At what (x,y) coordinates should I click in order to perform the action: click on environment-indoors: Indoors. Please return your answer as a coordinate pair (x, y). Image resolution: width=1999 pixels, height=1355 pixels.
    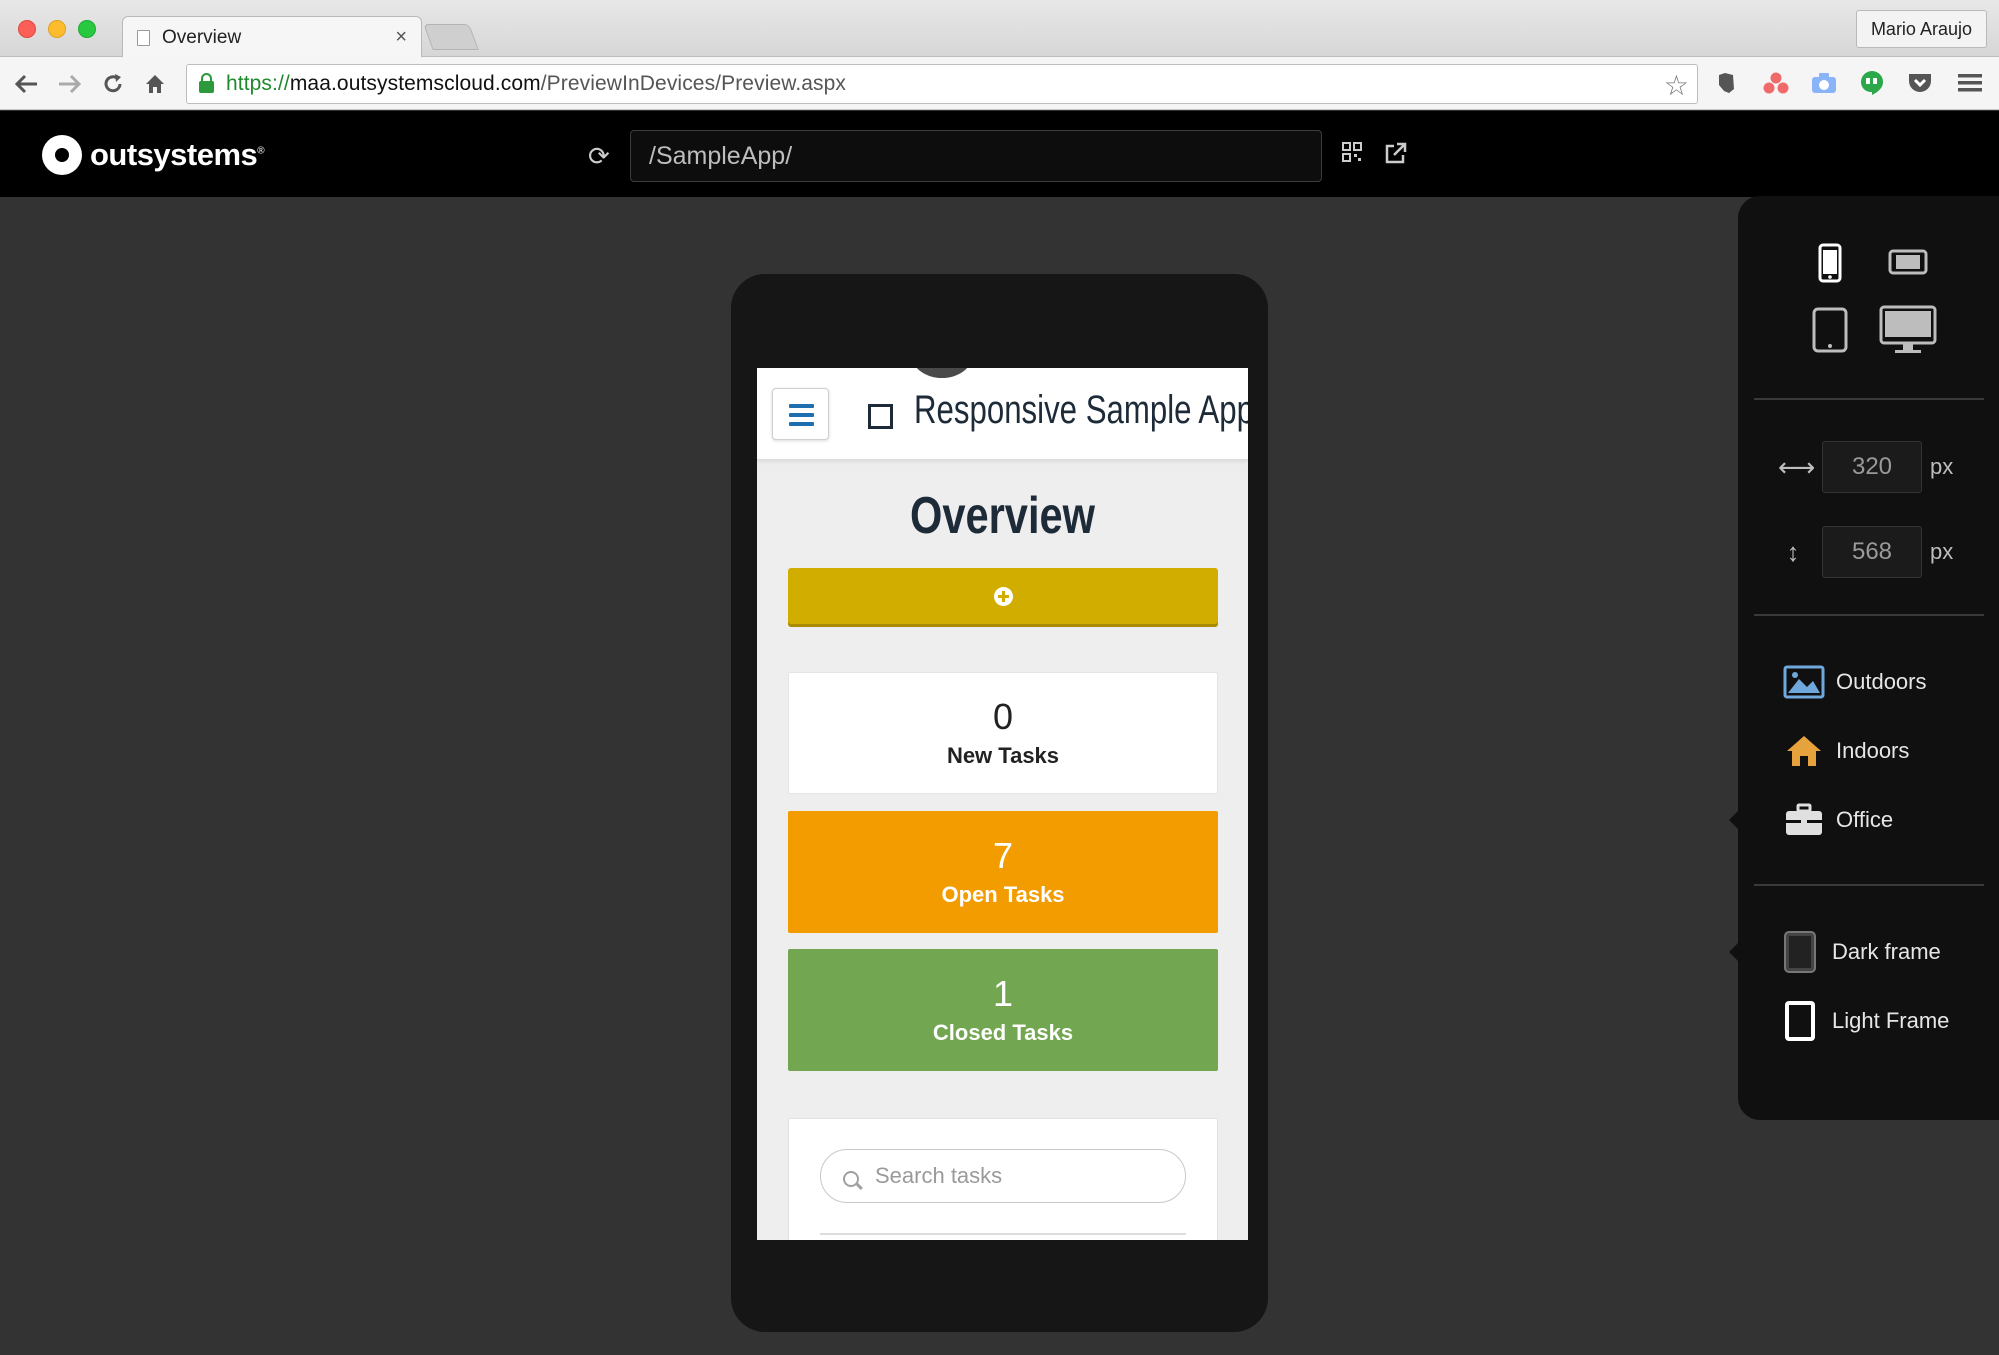
    Looking at the image, I should click on (1845, 751).